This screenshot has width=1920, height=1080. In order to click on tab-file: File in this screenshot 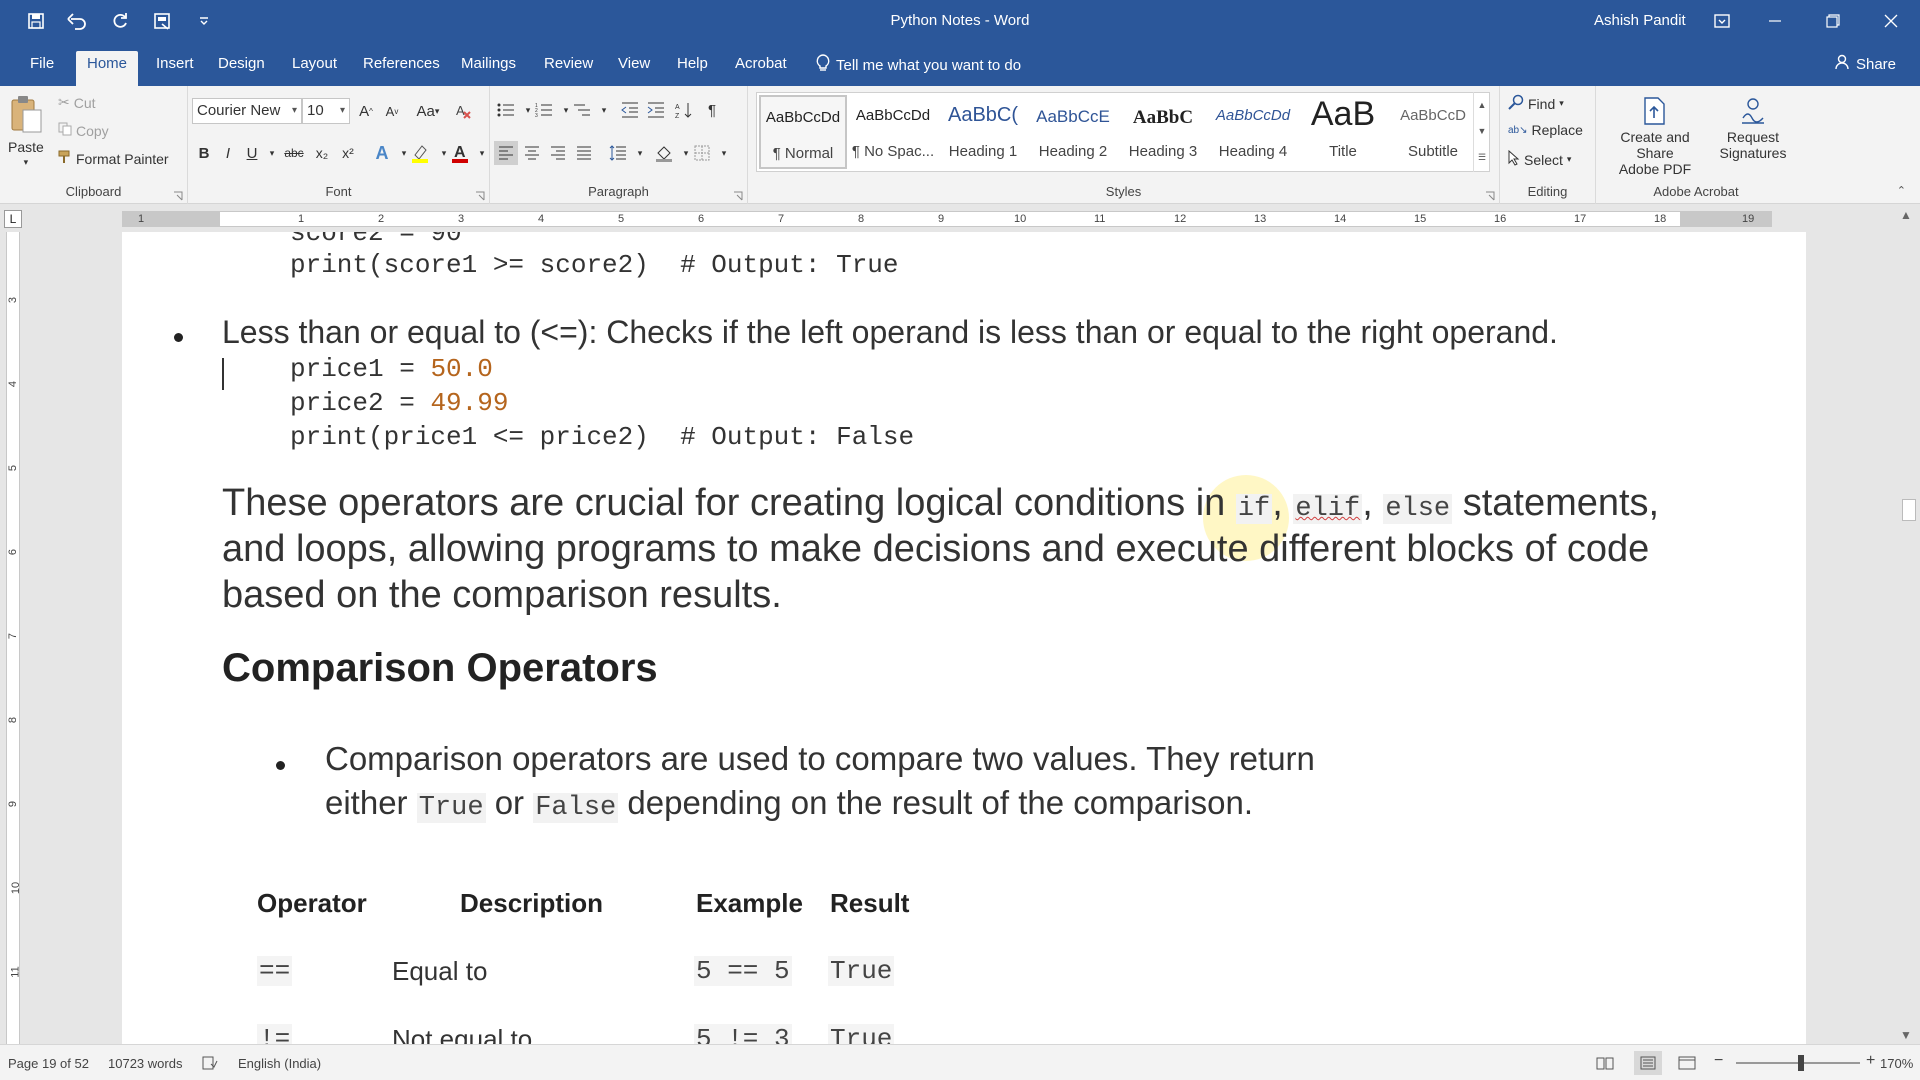, I will do `click(42, 68)`.